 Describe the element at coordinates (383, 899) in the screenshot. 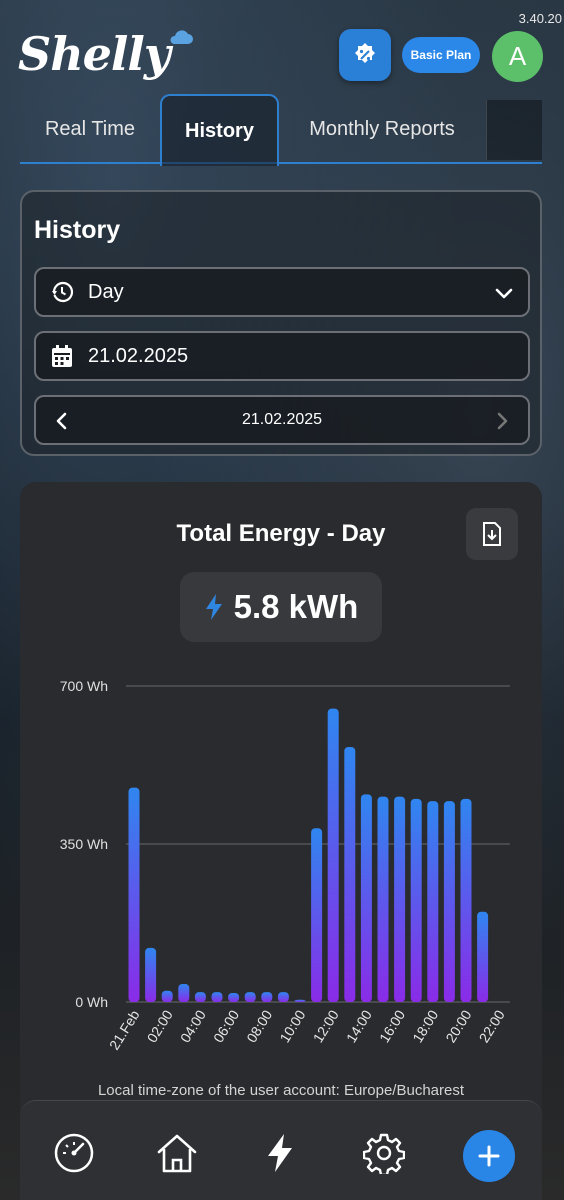

I see `bar-15:00` at that location.